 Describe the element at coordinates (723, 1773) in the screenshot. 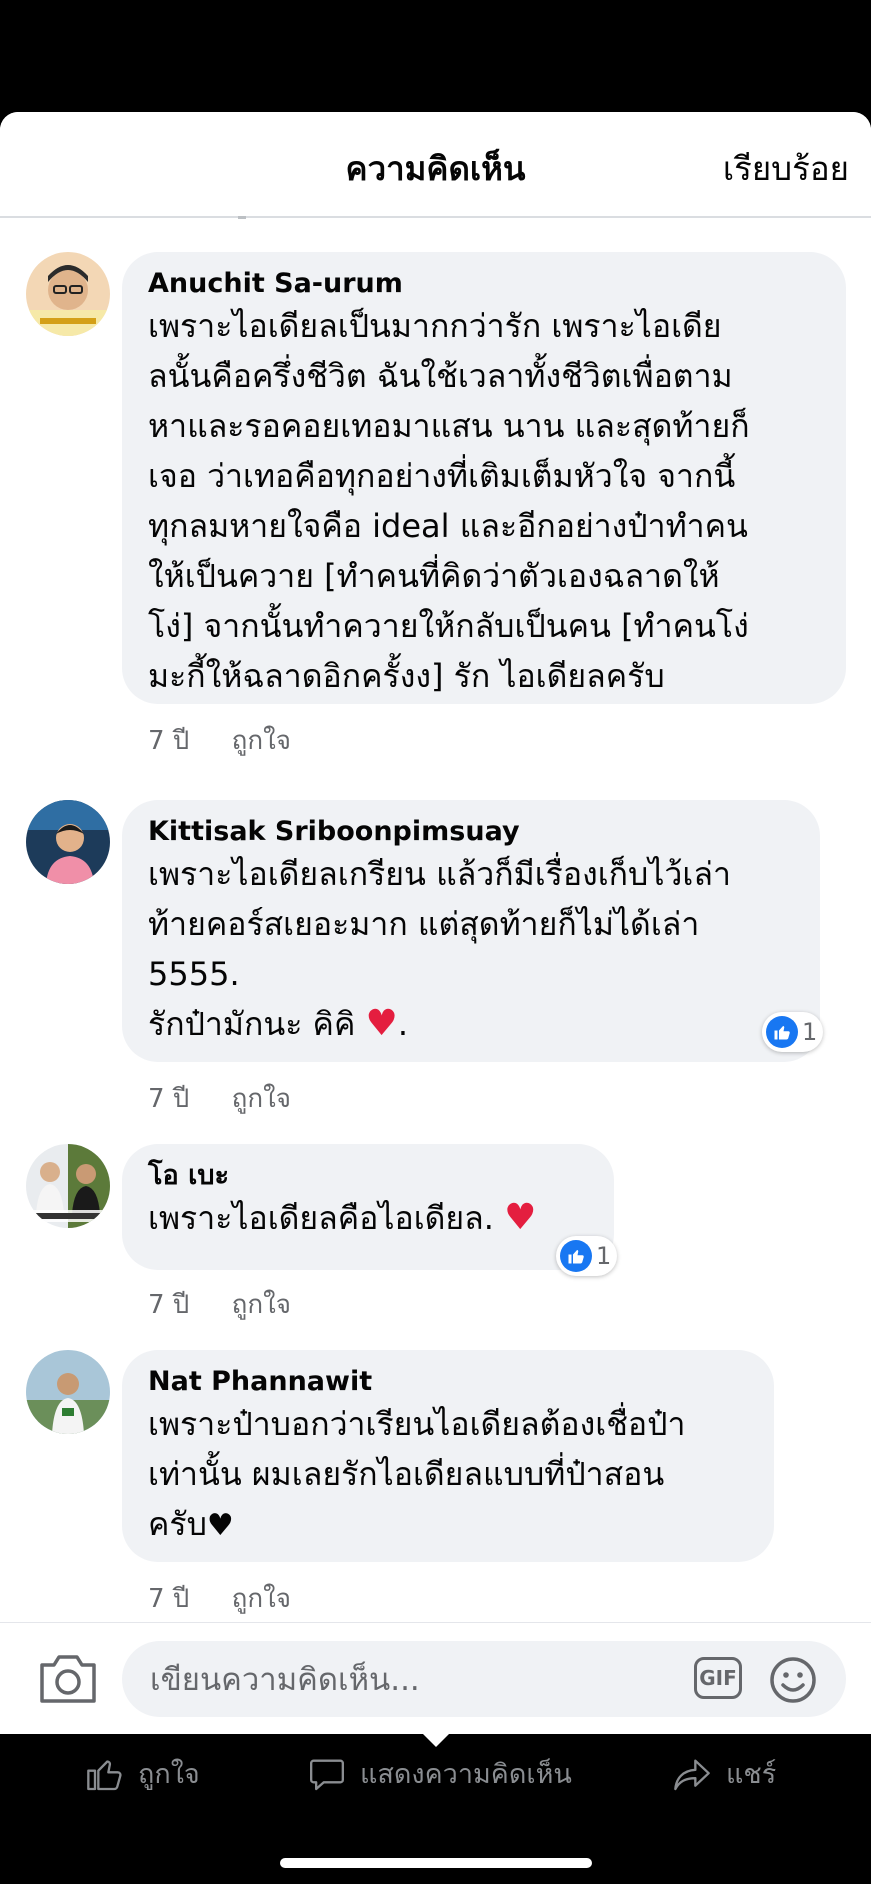

I see `share-button: แชร์` at that location.